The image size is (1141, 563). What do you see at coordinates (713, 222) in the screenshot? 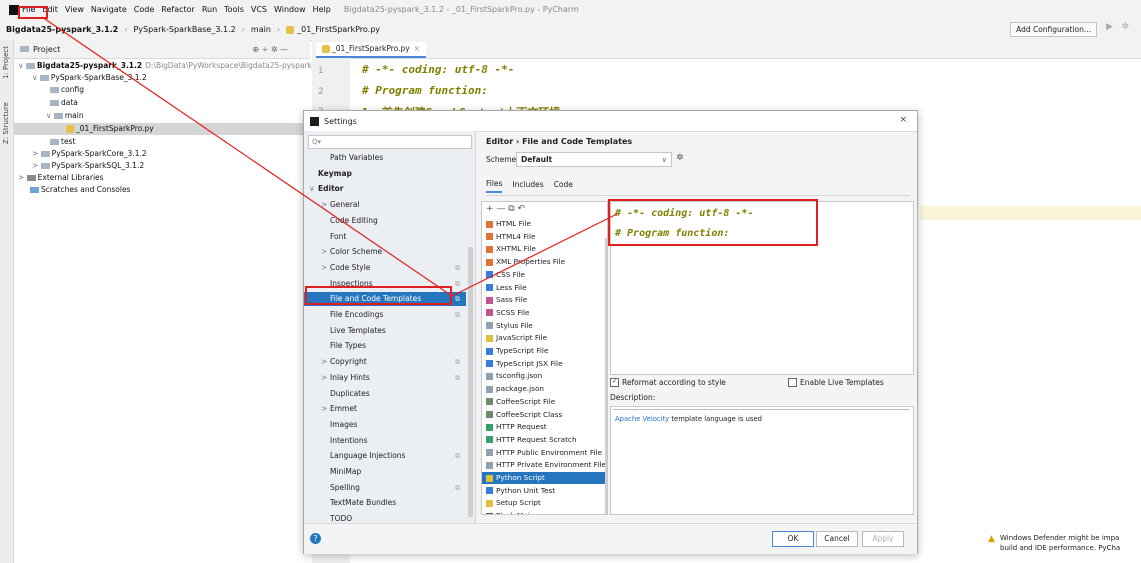
I see `annotation-box-template-code` at bounding box center [713, 222].